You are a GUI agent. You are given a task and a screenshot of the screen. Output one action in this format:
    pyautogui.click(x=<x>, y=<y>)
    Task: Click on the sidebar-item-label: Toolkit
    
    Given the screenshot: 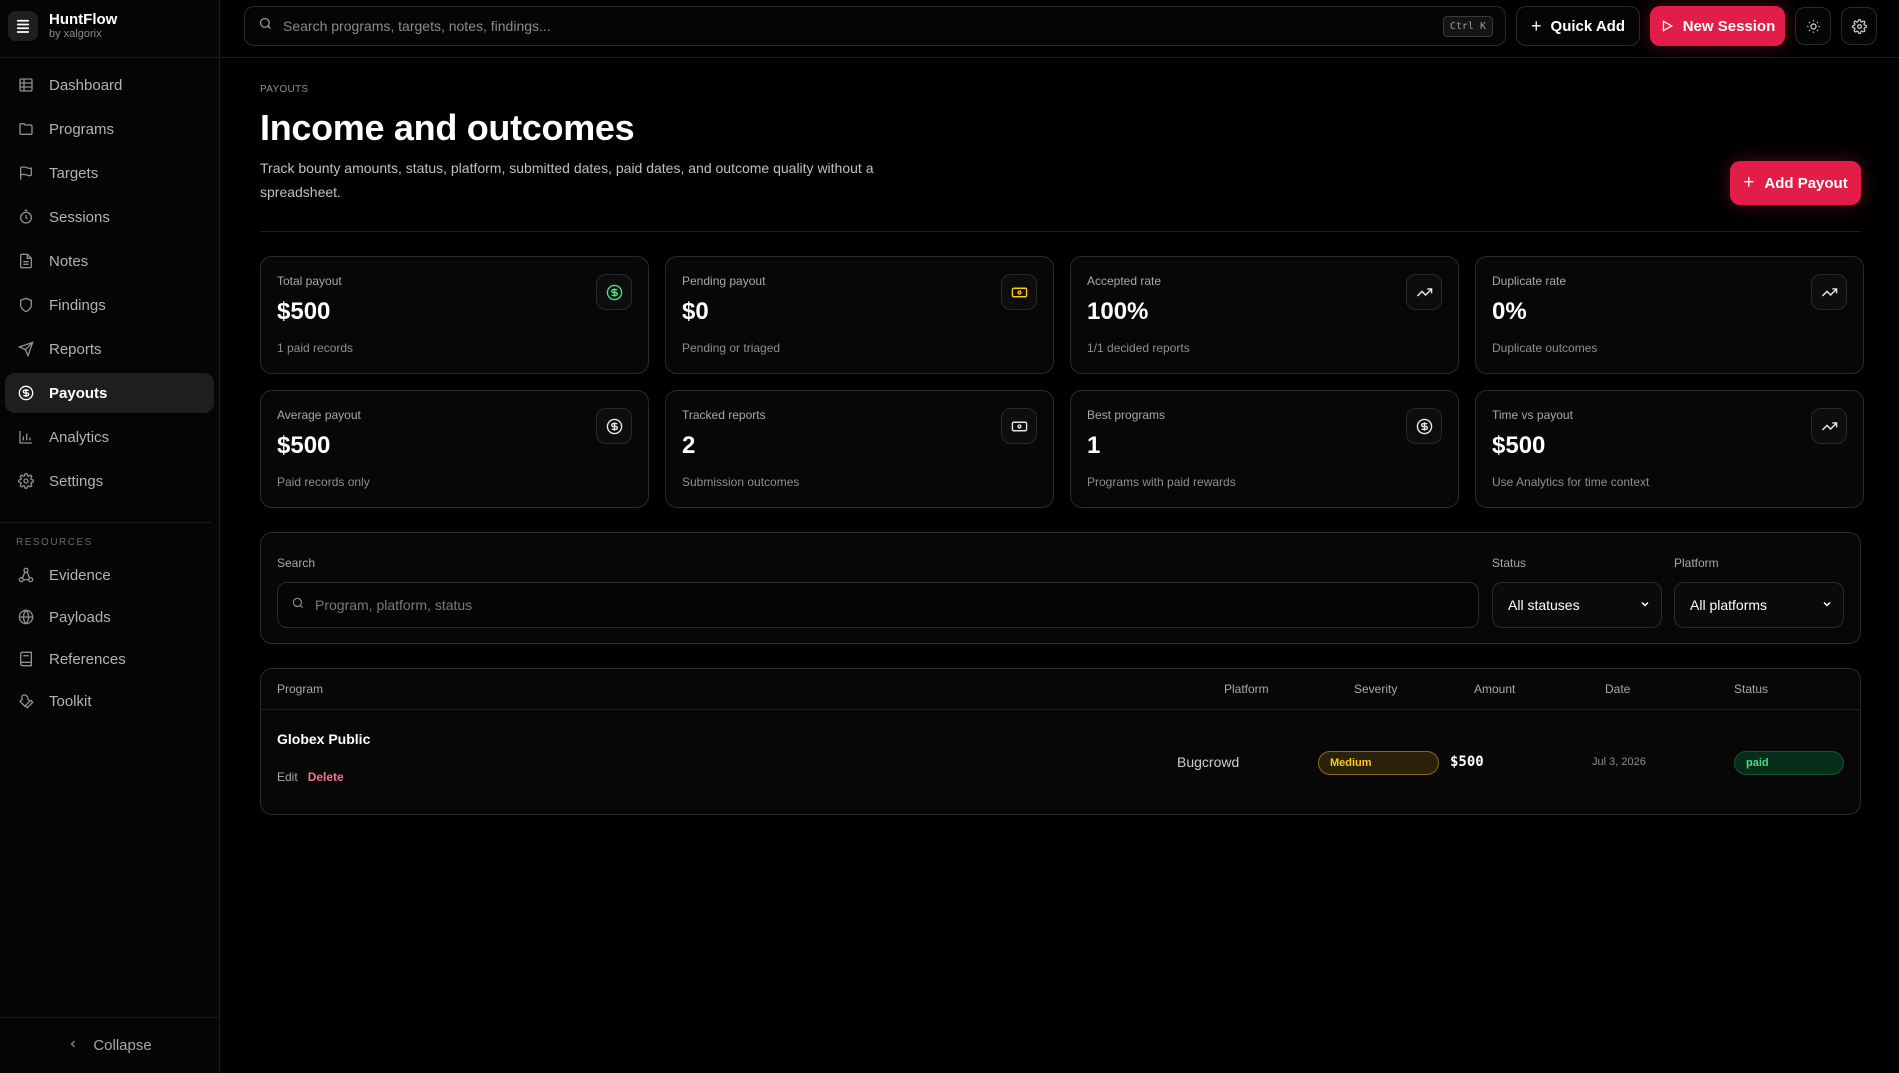 What is the action you would take?
    pyautogui.click(x=70, y=701)
    